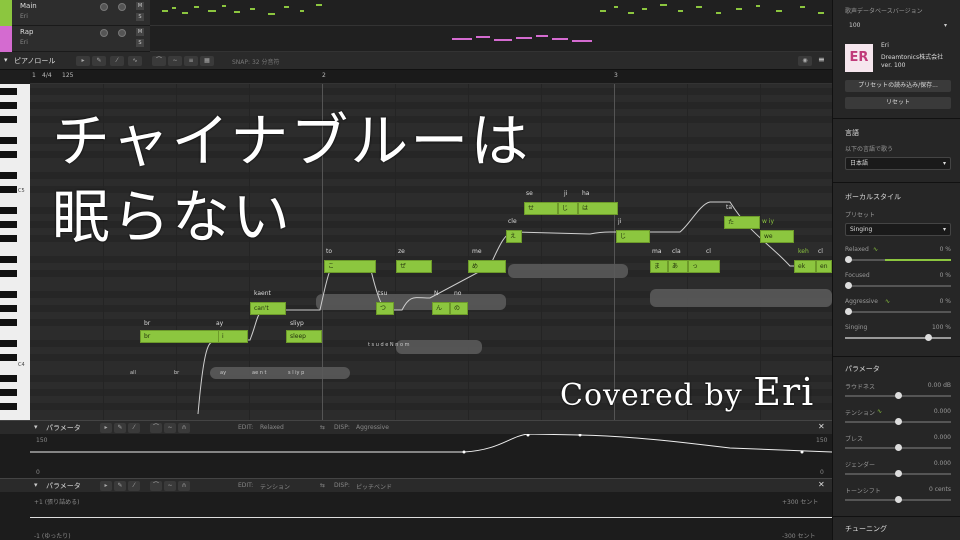 This screenshot has height=540, width=960. I want to click on snap-setting: SNAP: 32 分音符, so click(256, 61).